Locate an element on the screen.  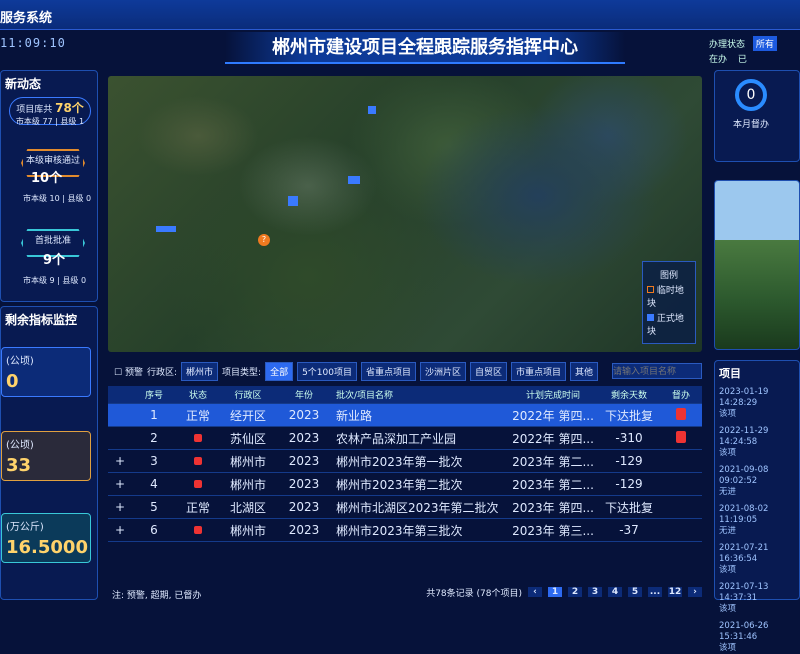
supervise-ring: 0 is located at coordinates (751, 95).